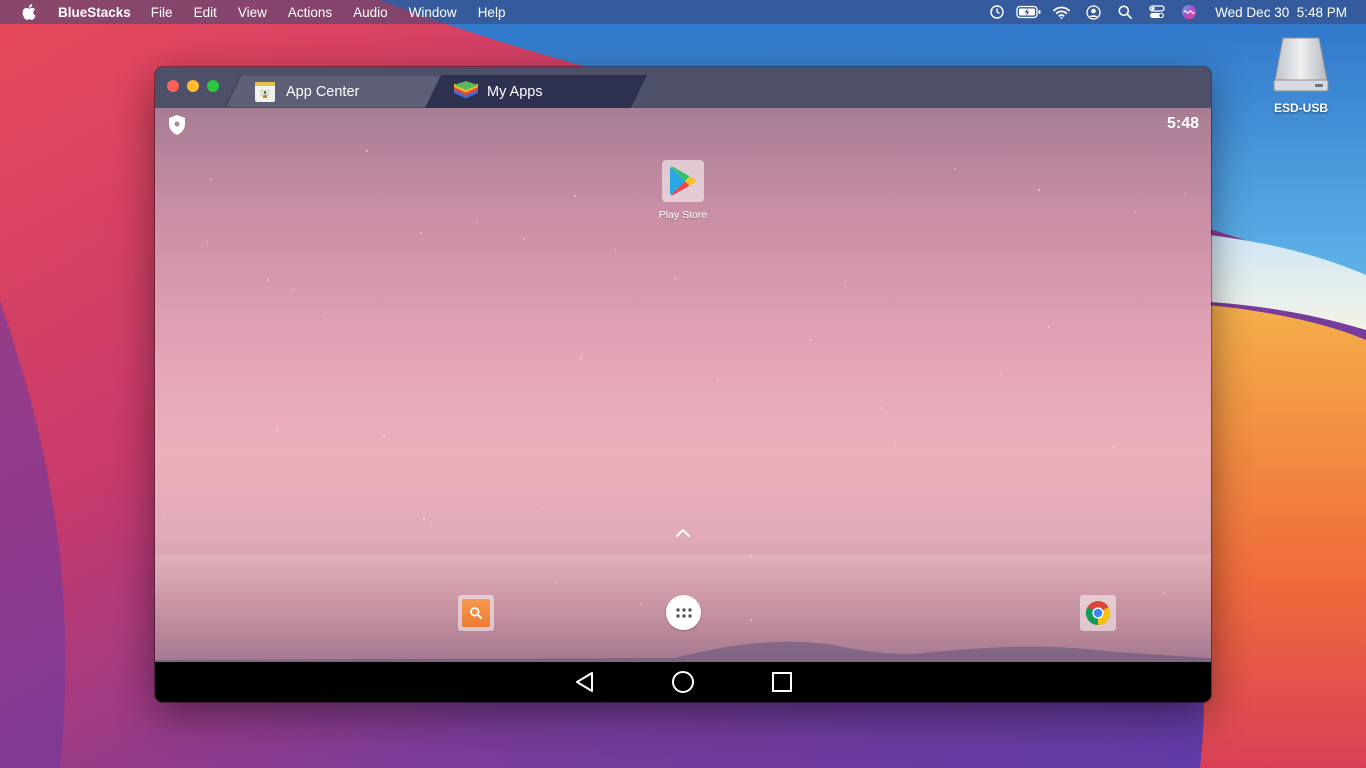 This screenshot has height=768, width=1366. What do you see at coordinates (213, 86) in the screenshot?
I see `zoom-window-button` at bounding box center [213, 86].